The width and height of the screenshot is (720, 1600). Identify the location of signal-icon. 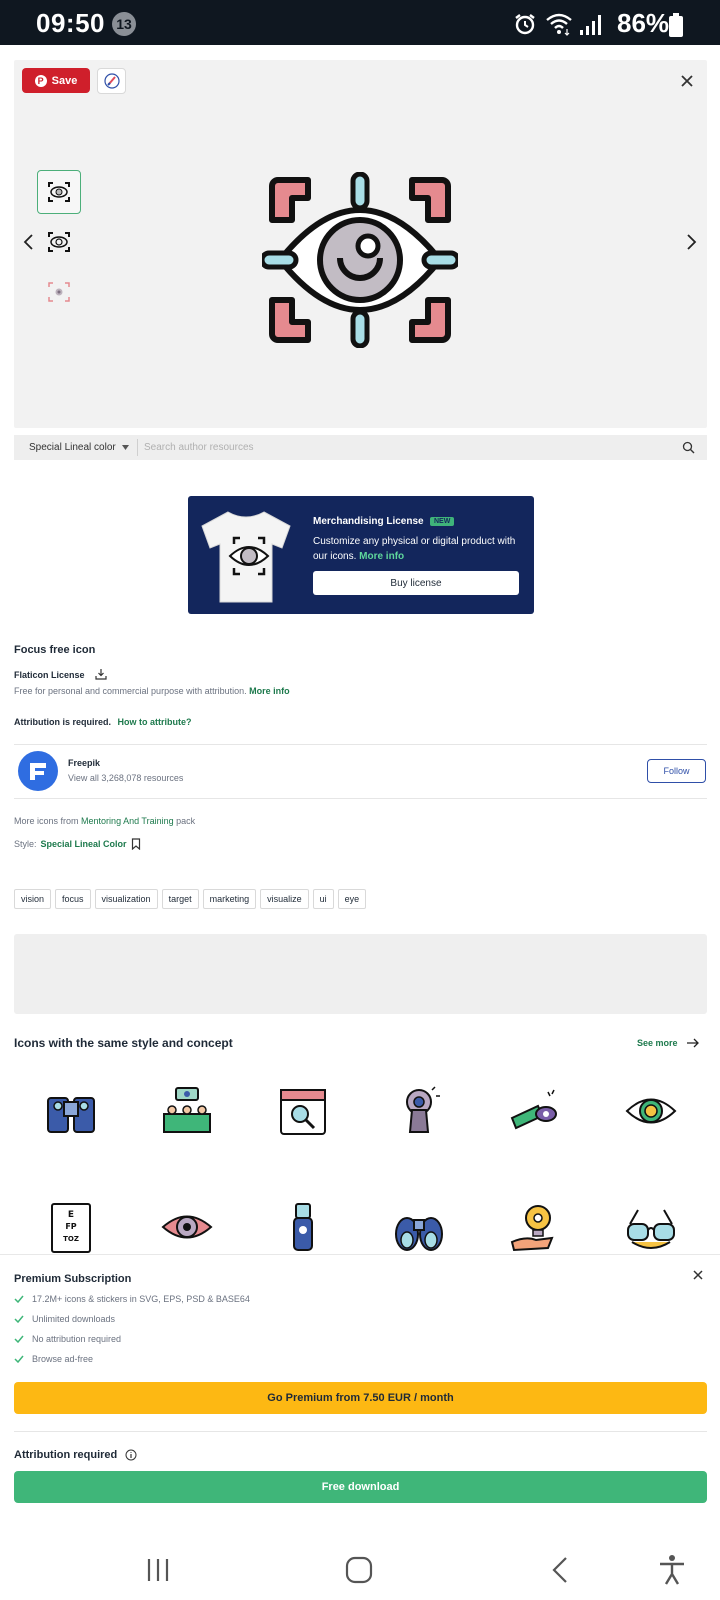
(590, 25).